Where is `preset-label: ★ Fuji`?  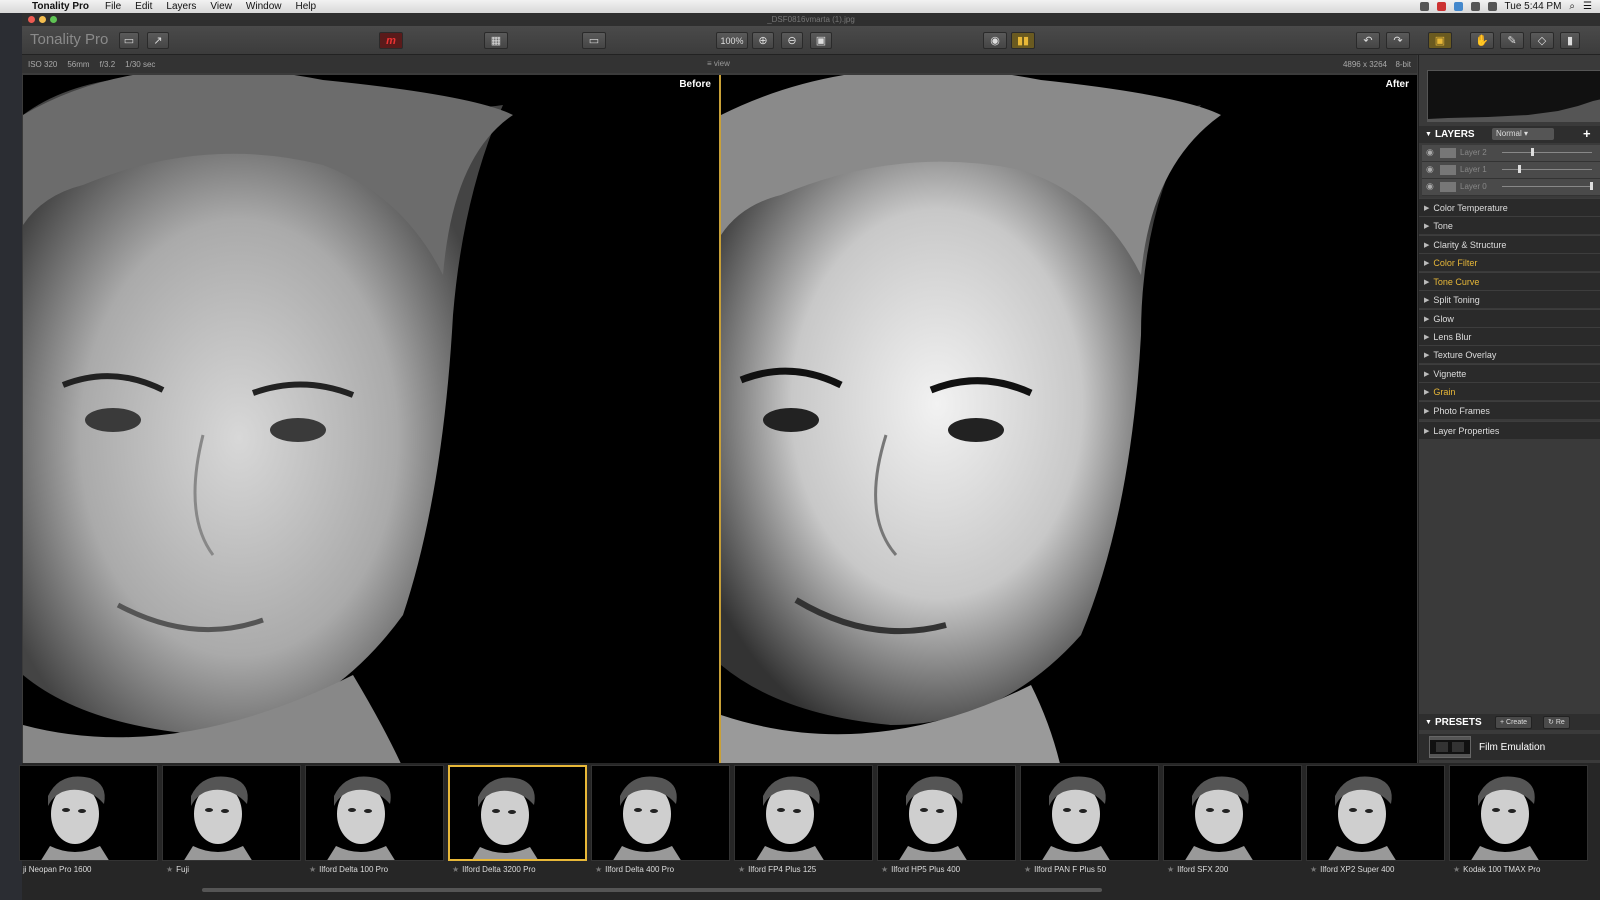 preset-label: ★ Fuji is located at coordinates (177, 869).